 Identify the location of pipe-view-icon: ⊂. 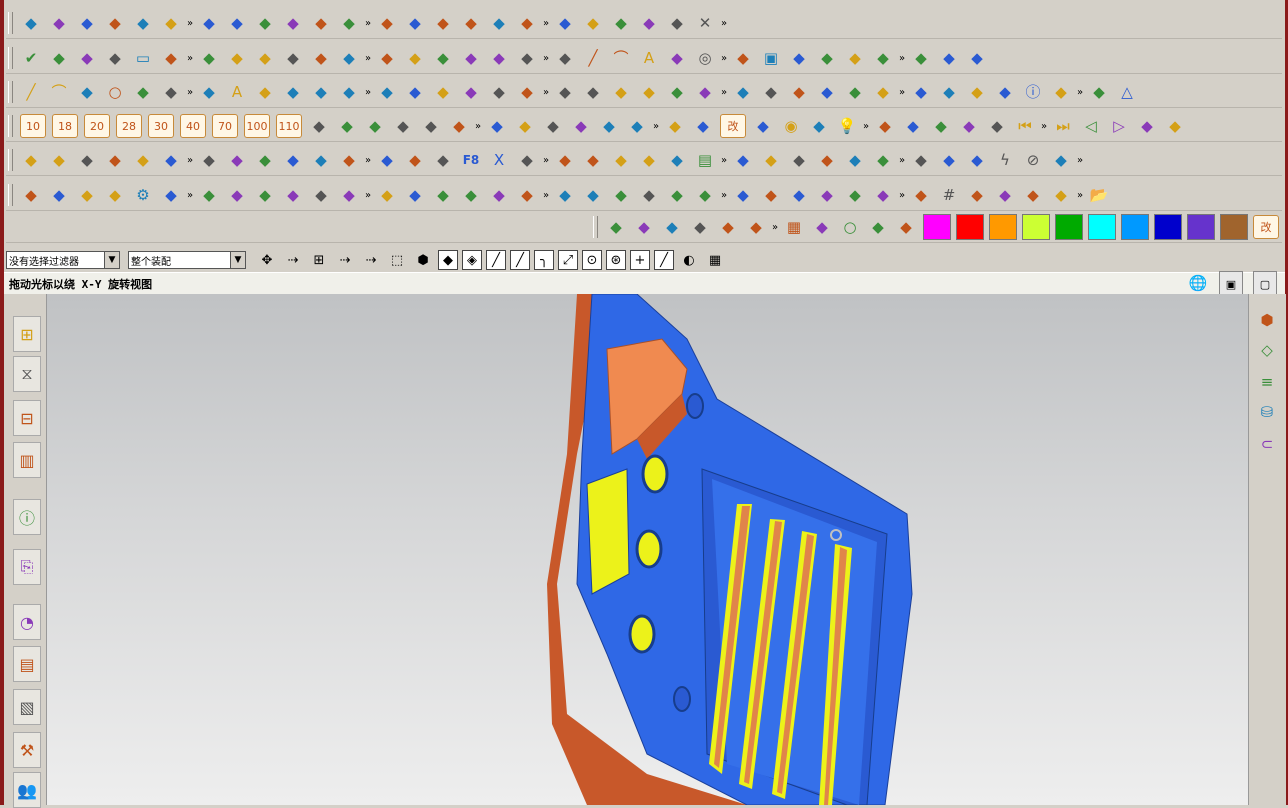
(1267, 444).